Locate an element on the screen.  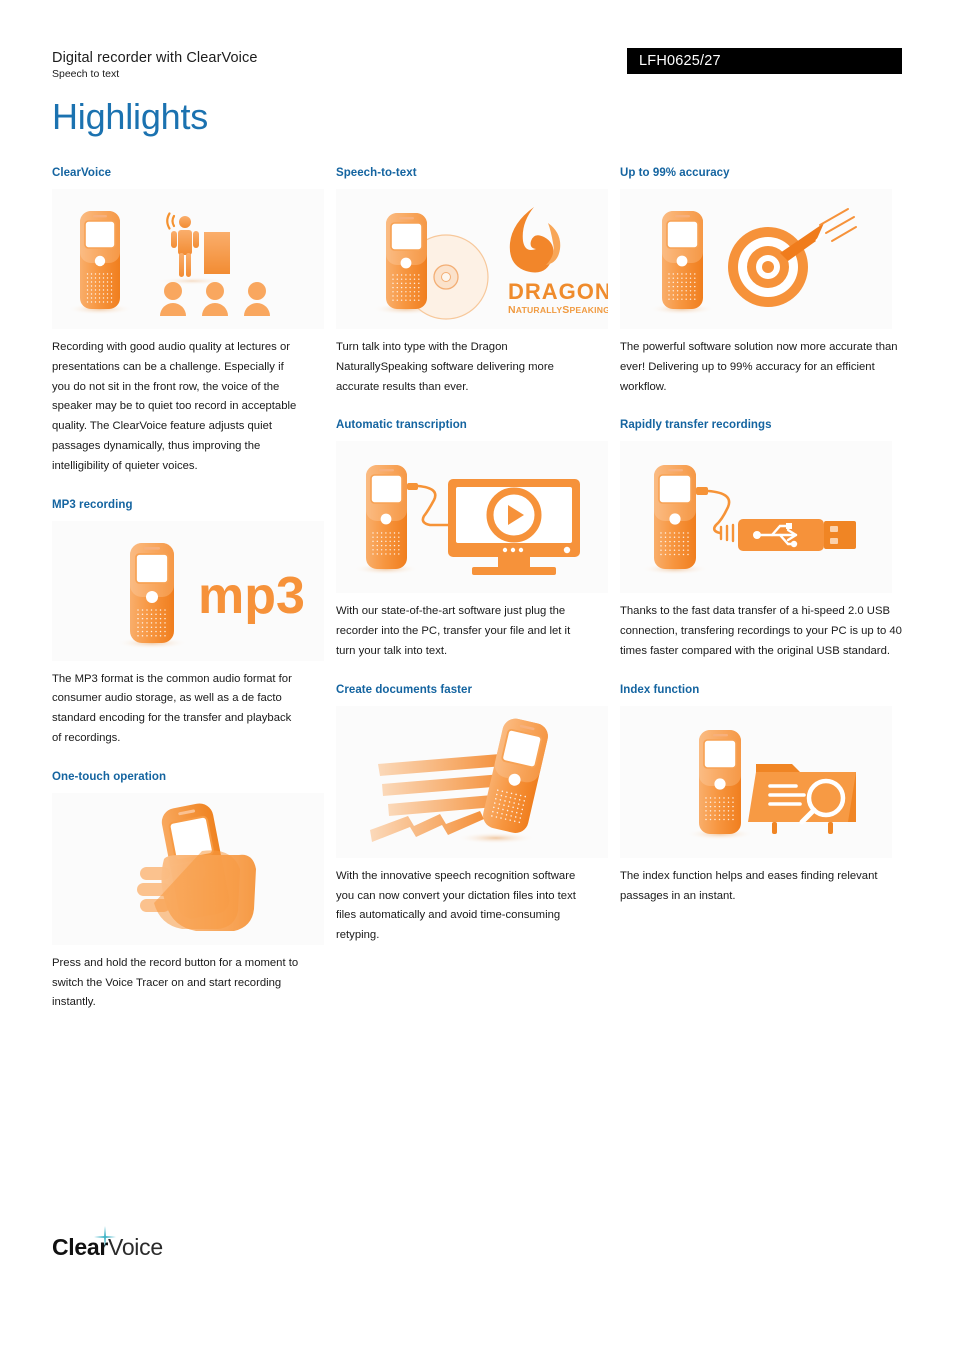
section-heading: Up to 99% accuracy is located at coordinates (675, 173).